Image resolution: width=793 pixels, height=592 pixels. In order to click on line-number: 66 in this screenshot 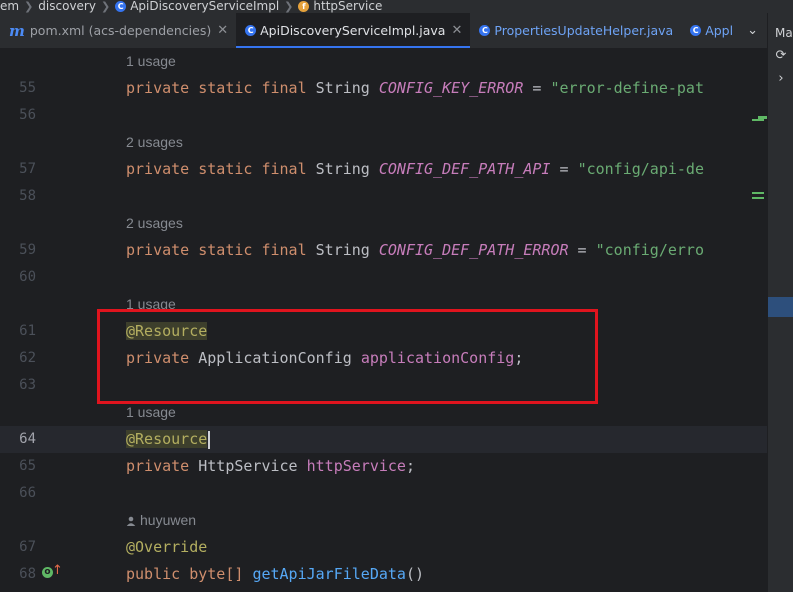, I will do `click(27, 493)`.